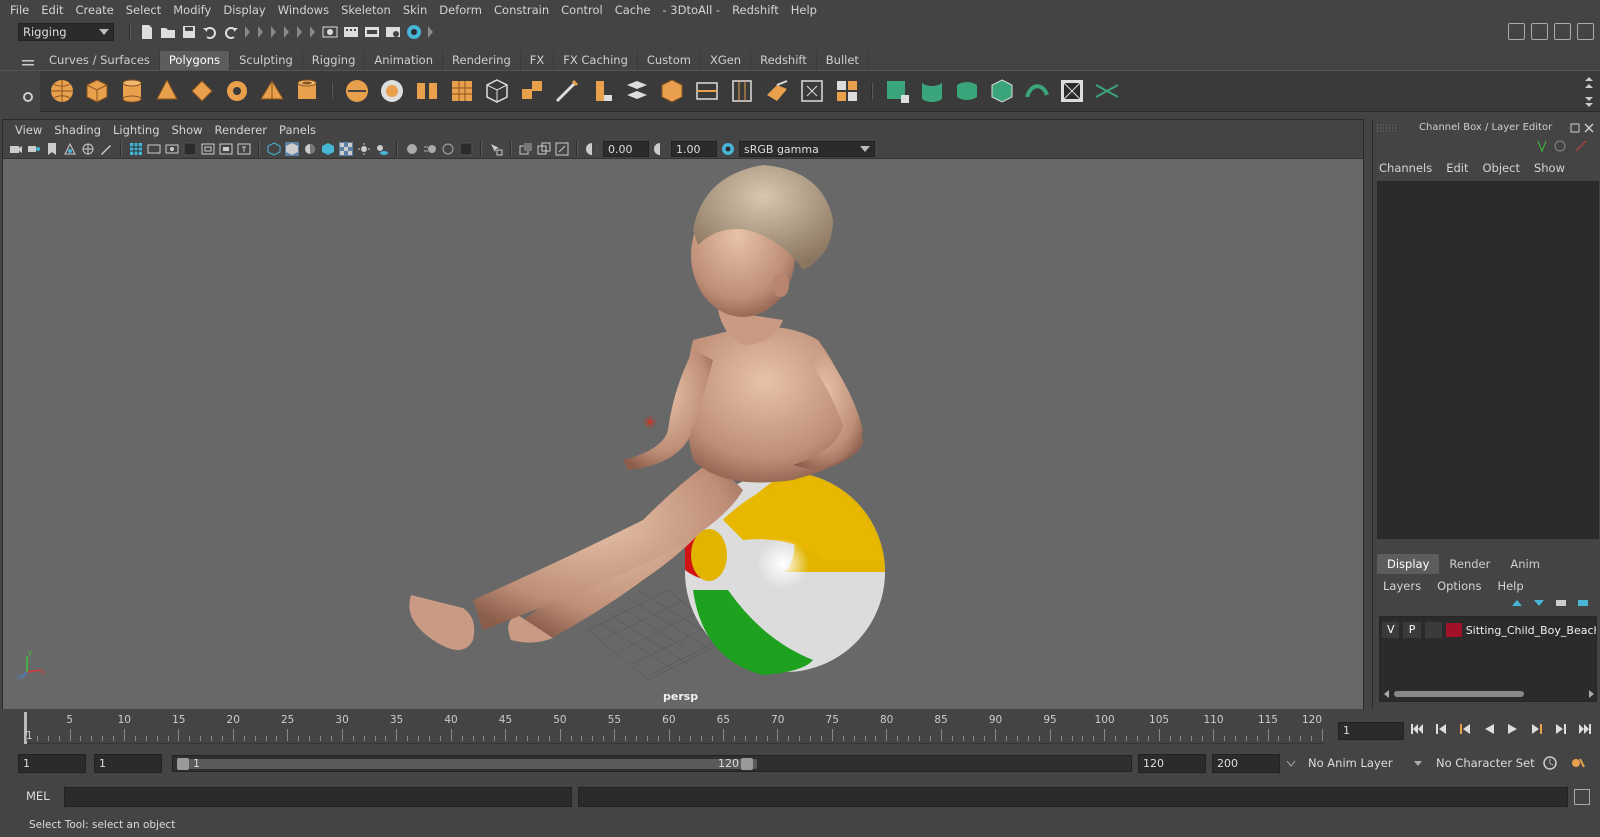 This screenshot has height=837, width=1600. Describe the element at coordinates (1457, 168) in the screenshot. I see `channel-box-menu-edit: Edit` at that location.